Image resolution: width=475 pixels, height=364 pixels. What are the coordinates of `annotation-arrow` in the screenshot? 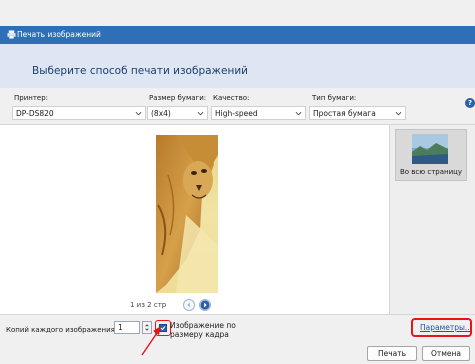 It's located at (151, 341).